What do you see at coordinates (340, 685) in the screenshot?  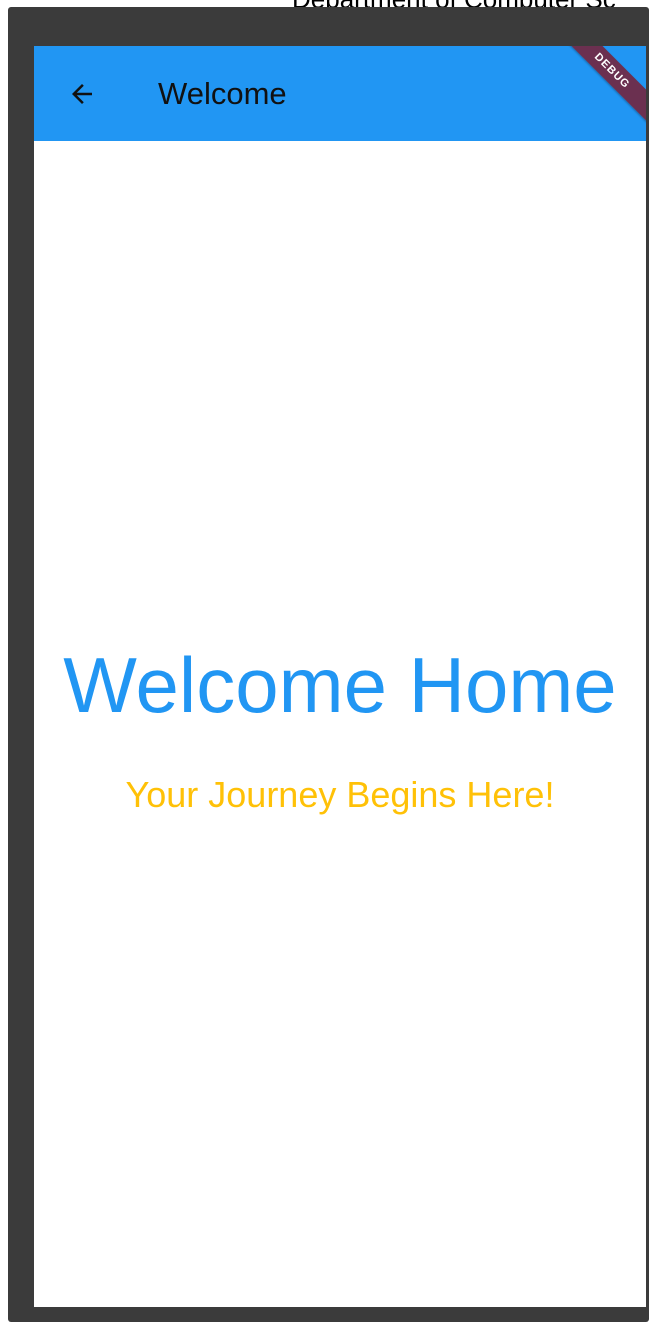 I see `welcome-headline: Welcome Home` at bounding box center [340, 685].